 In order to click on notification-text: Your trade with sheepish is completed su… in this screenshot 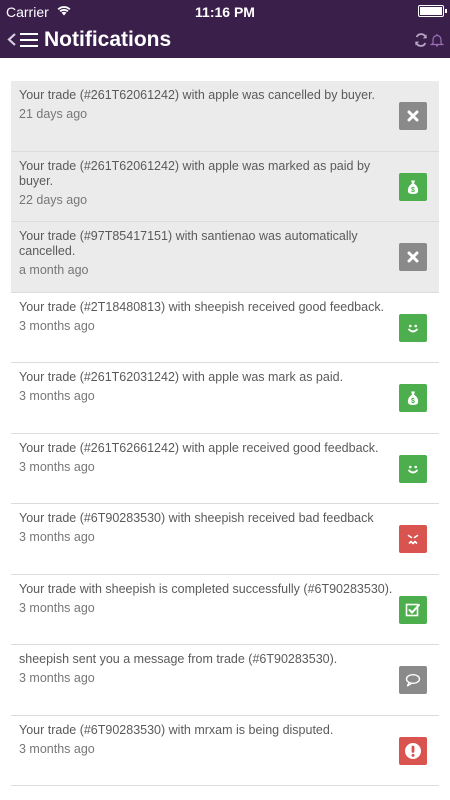, I will do `click(206, 588)`.